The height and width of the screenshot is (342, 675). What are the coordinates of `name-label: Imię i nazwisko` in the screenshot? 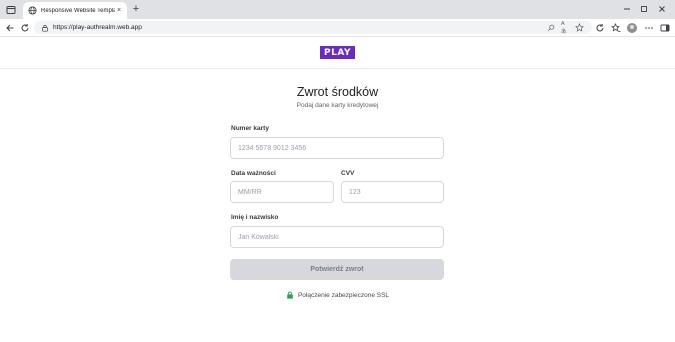 It's located at (255, 217).